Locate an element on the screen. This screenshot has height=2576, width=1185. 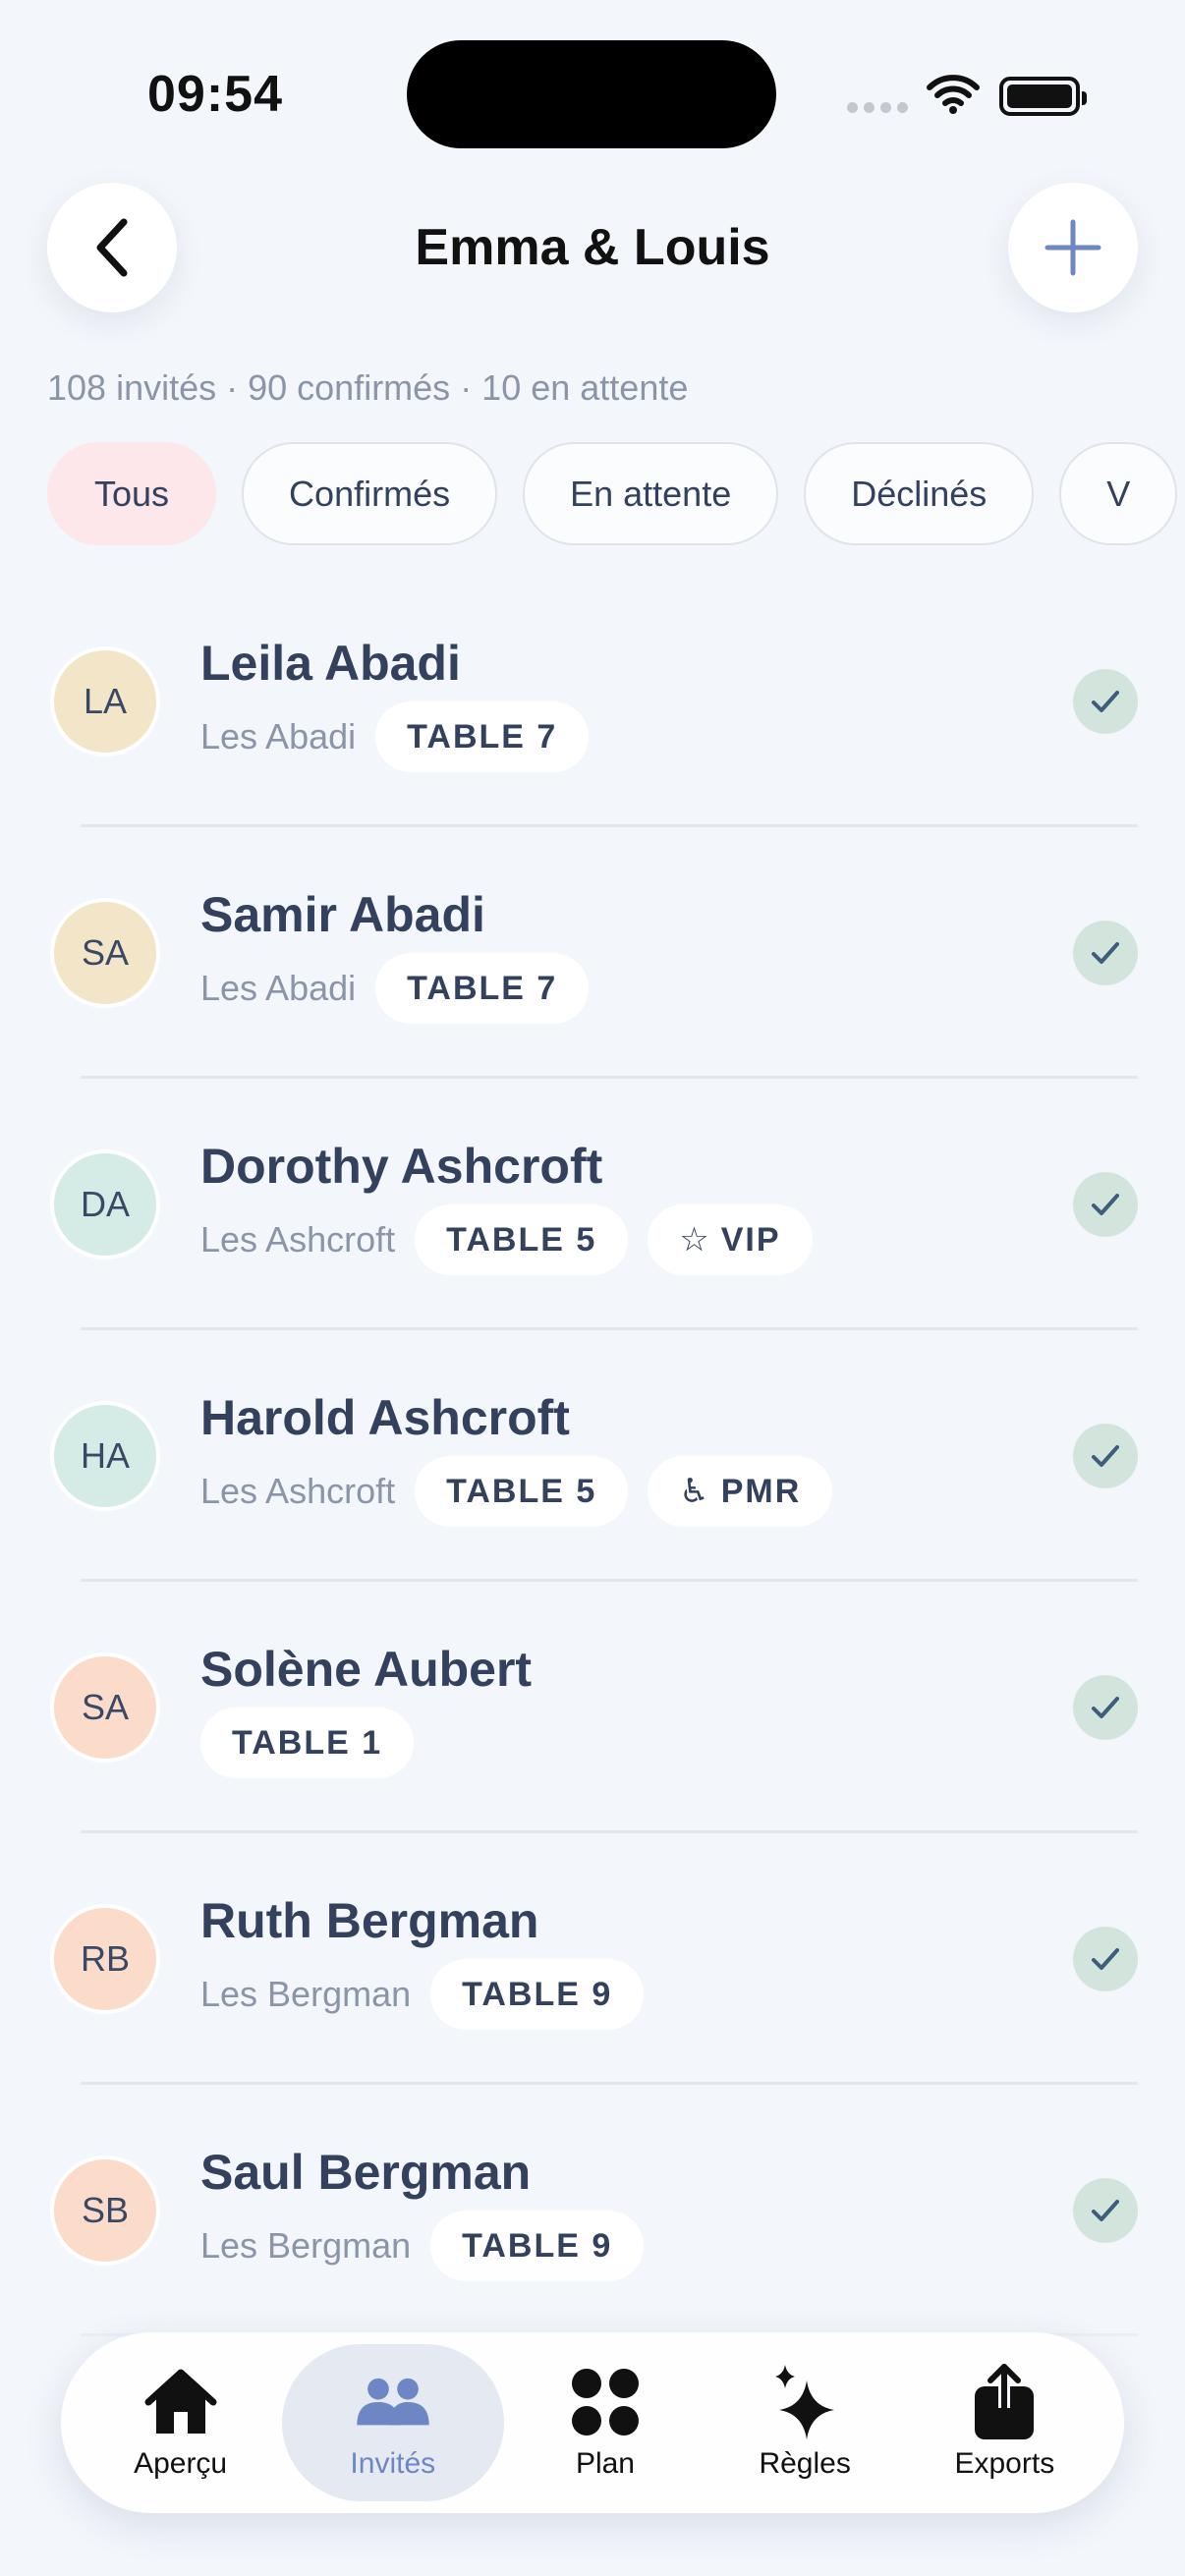
tab-bar: Aperçu Invités Plan Règles Exports is located at coordinates (592, 2422).